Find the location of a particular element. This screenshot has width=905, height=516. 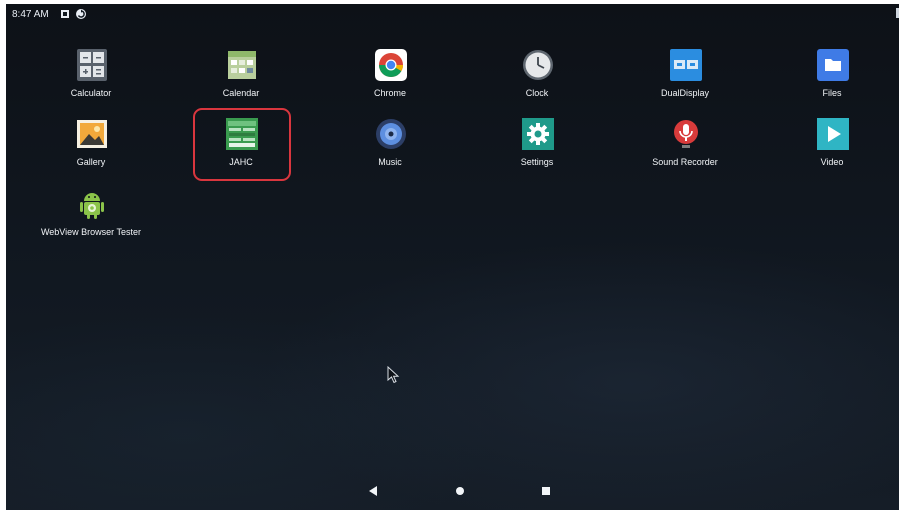

chrome-icon is located at coordinates (391, 65).